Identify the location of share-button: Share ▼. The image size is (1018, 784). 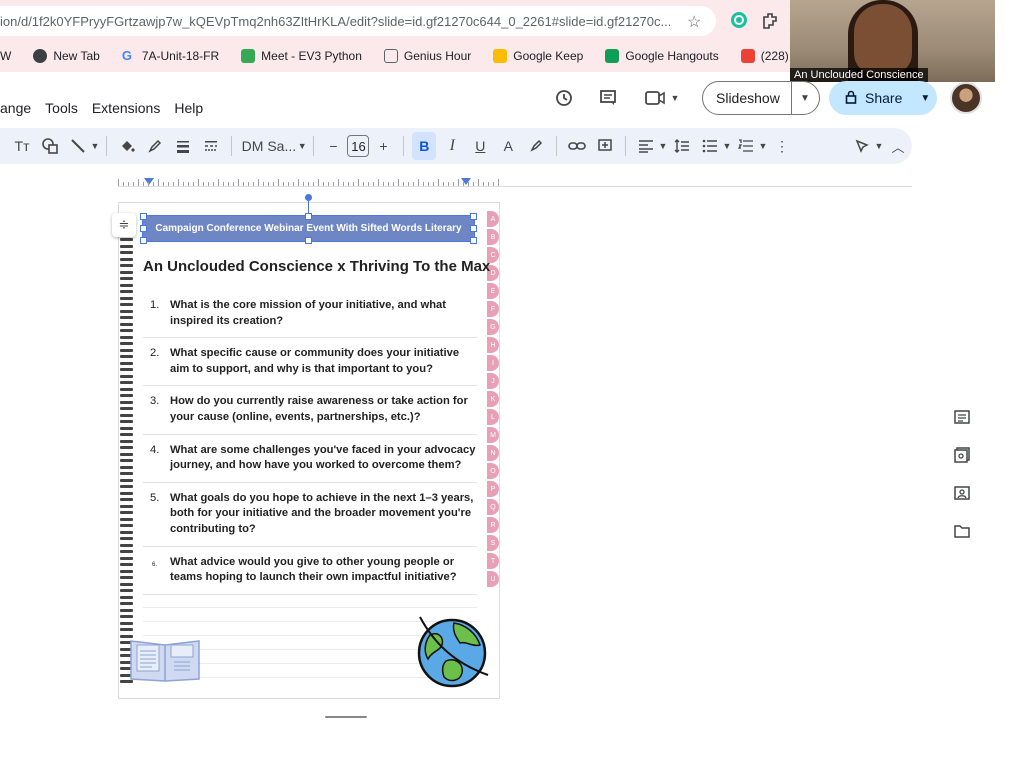
(883, 98).